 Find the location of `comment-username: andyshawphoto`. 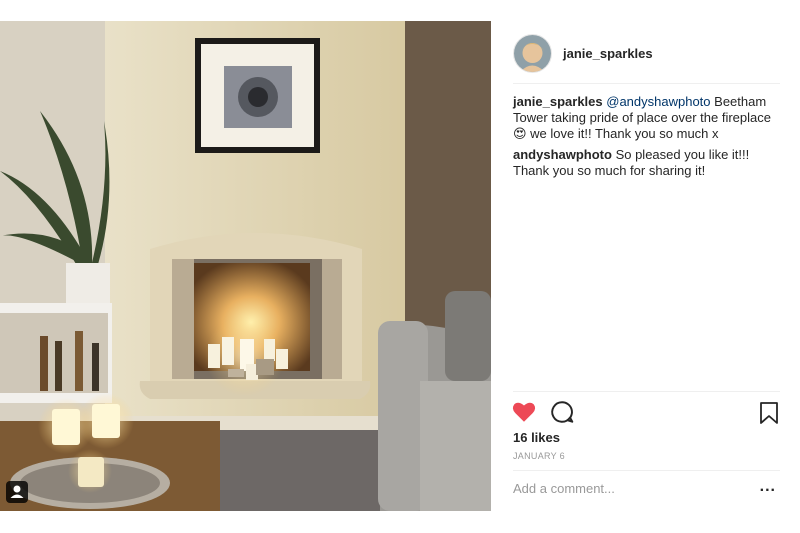

comment-username: andyshawphoto is located at coordinates (562, 154).